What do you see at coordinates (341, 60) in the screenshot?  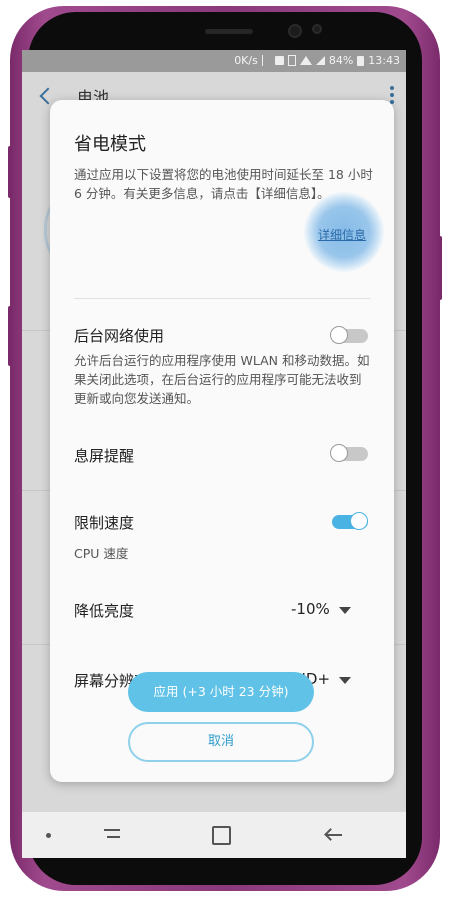 I see `battery-percent: 84%` at bounding box center [341, 60].